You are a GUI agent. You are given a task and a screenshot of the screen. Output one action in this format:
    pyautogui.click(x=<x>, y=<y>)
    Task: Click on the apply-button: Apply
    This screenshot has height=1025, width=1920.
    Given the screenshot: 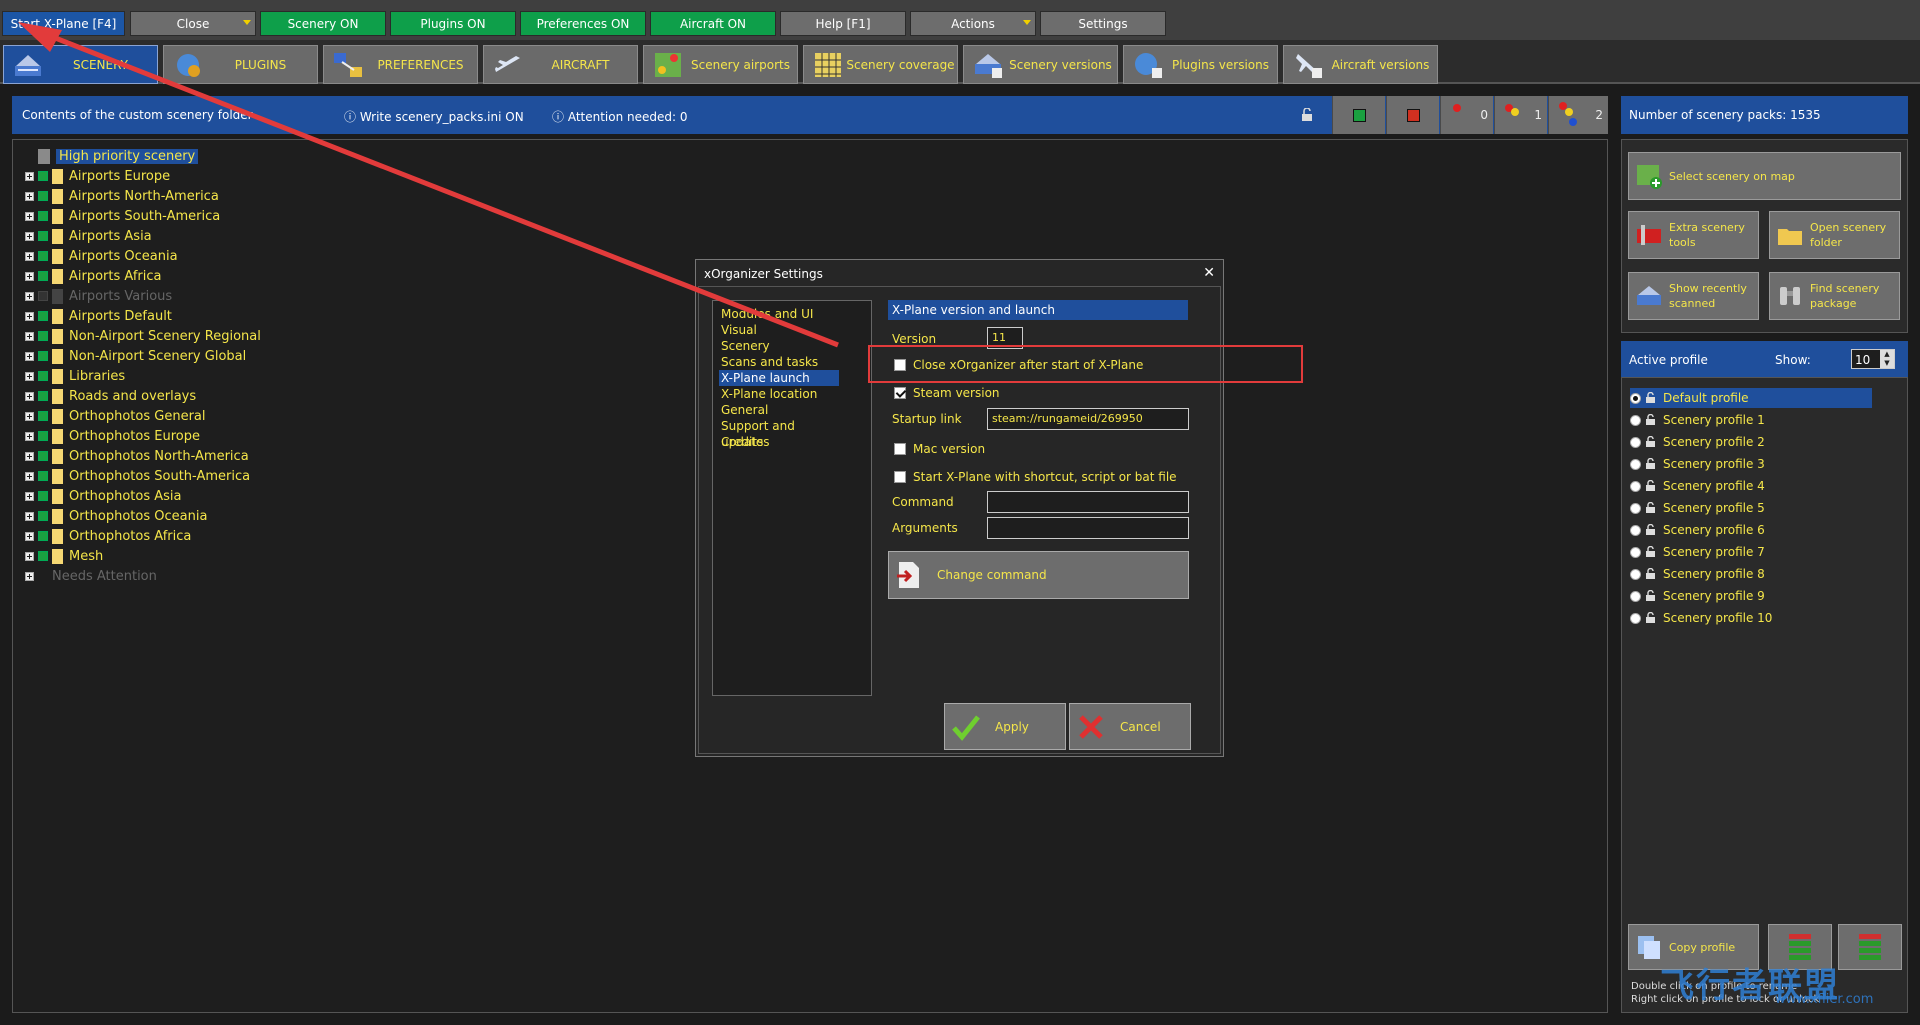 What is the action you would take?
    pyautogui.click(x=1005, y=726)
    